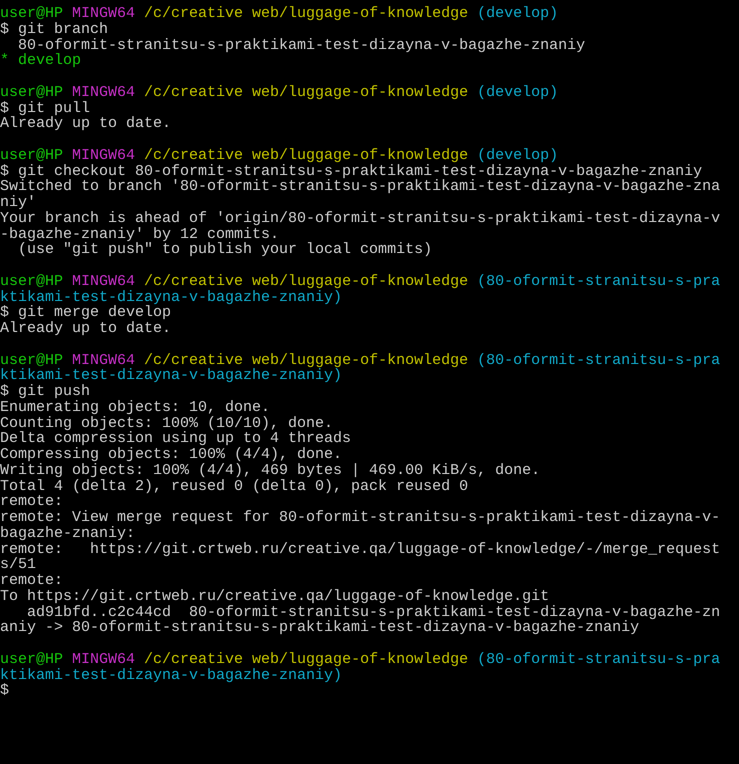 This screenshot has height=764, width=739. I want to click on output-line: niy', so click(18, 203).